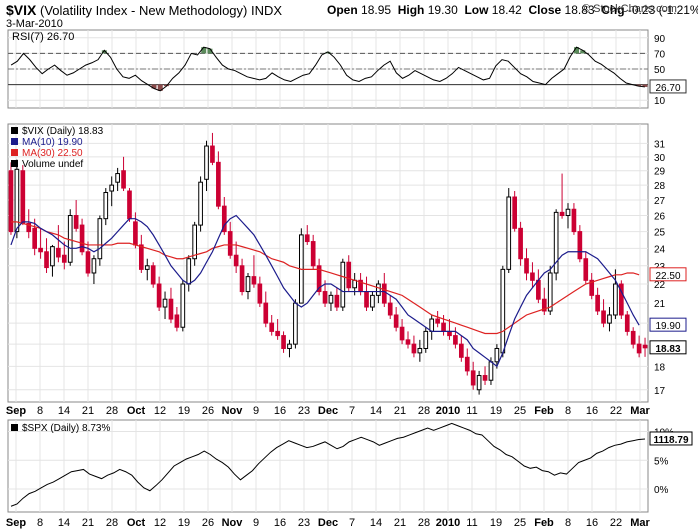 The height and width of the screenshot is (530, 698). Describe the element at coordinates (52, 164) in the screenshot. I see `vix-legend-entry: Volume undef` at that location.